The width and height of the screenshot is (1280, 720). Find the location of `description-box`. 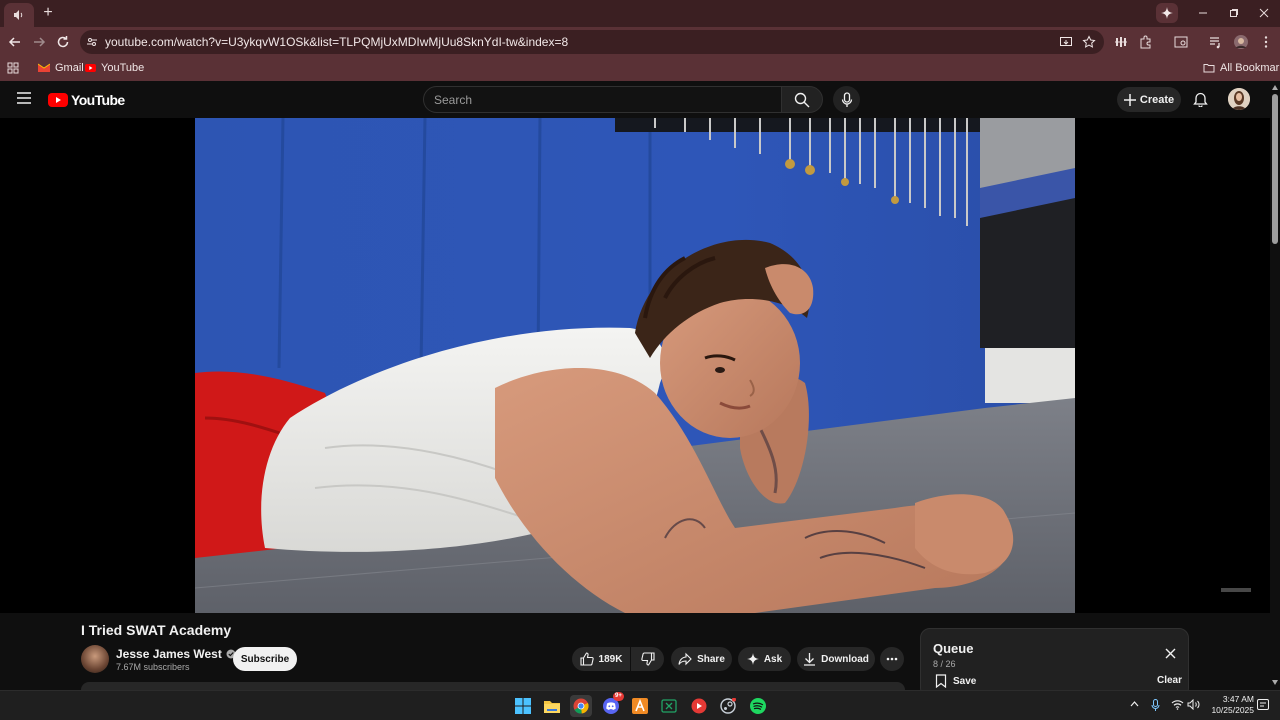

description-box is located at coordinates (493, 686).